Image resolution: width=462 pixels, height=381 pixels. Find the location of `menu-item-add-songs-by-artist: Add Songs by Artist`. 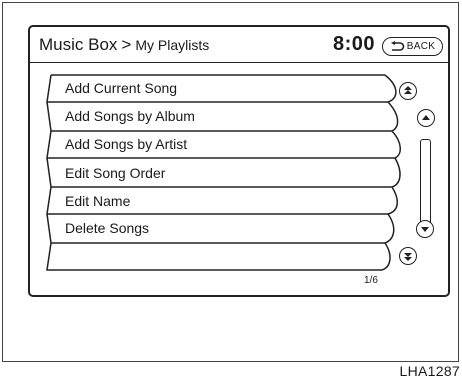

menu-item-add-songs-by-artist: Add Songs by Artist is located at coordinates (213, 144).